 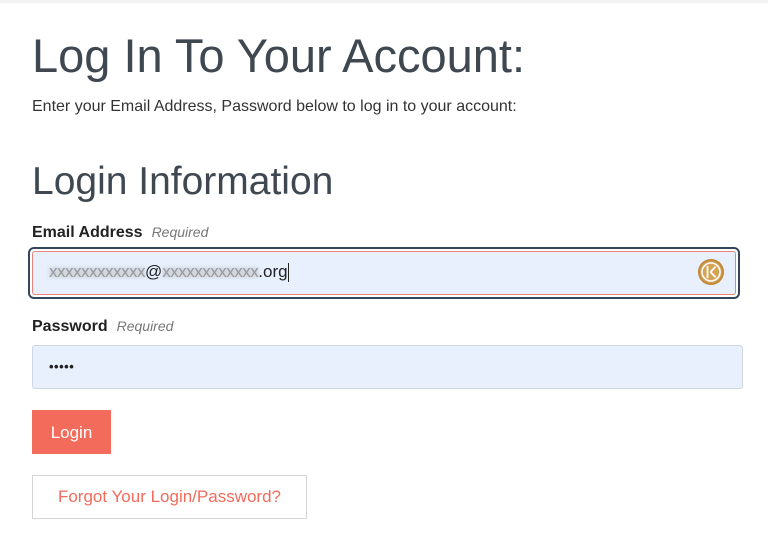 I want to click on forgot-password-button: Forgot Your Login/Password?, so click(x=169, y=497).